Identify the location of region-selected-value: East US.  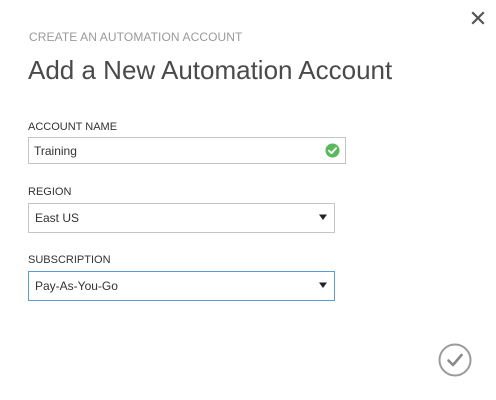
(57, 218).